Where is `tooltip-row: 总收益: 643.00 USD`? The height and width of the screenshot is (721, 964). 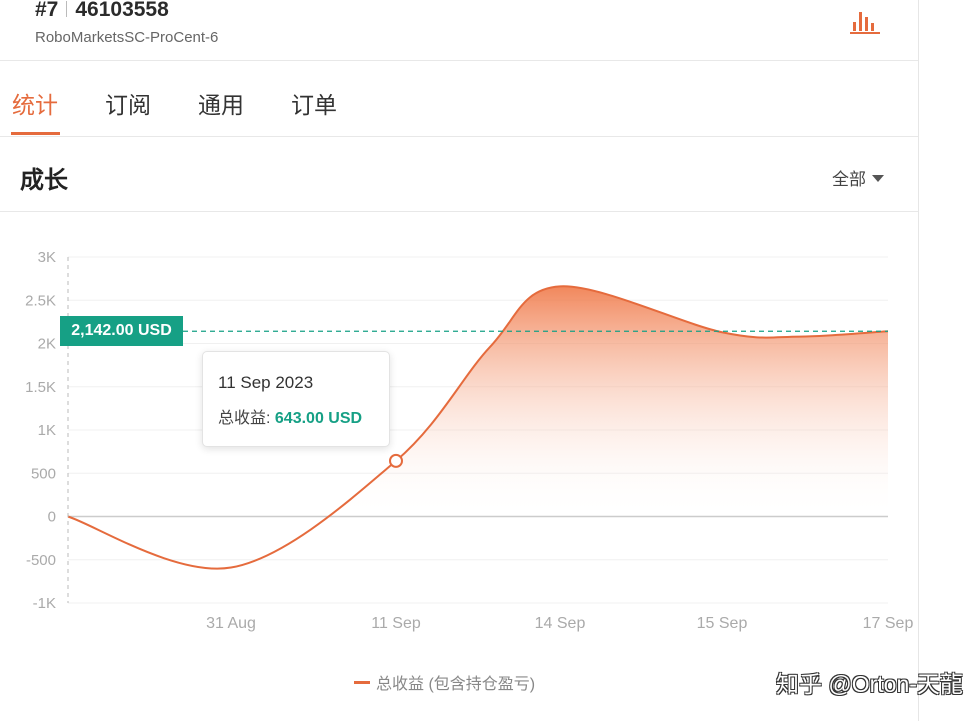
tooltip-row: 总收益: 643.00 USD is located at coordinates (290, 416).